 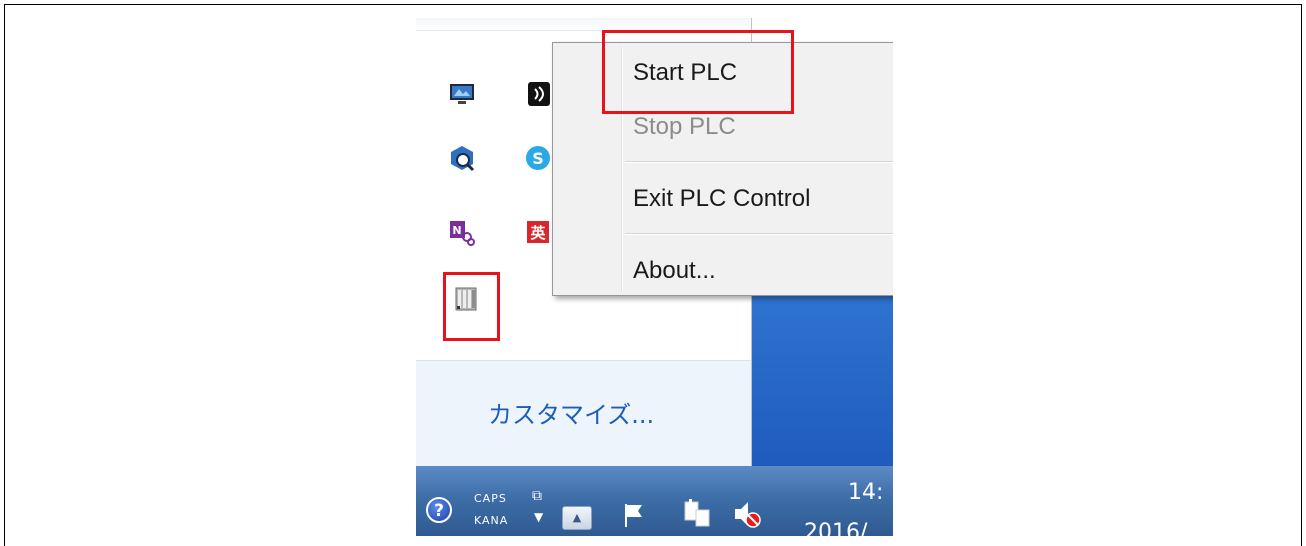 I want to click on dark-app-icon, so click(x=538, y=94).